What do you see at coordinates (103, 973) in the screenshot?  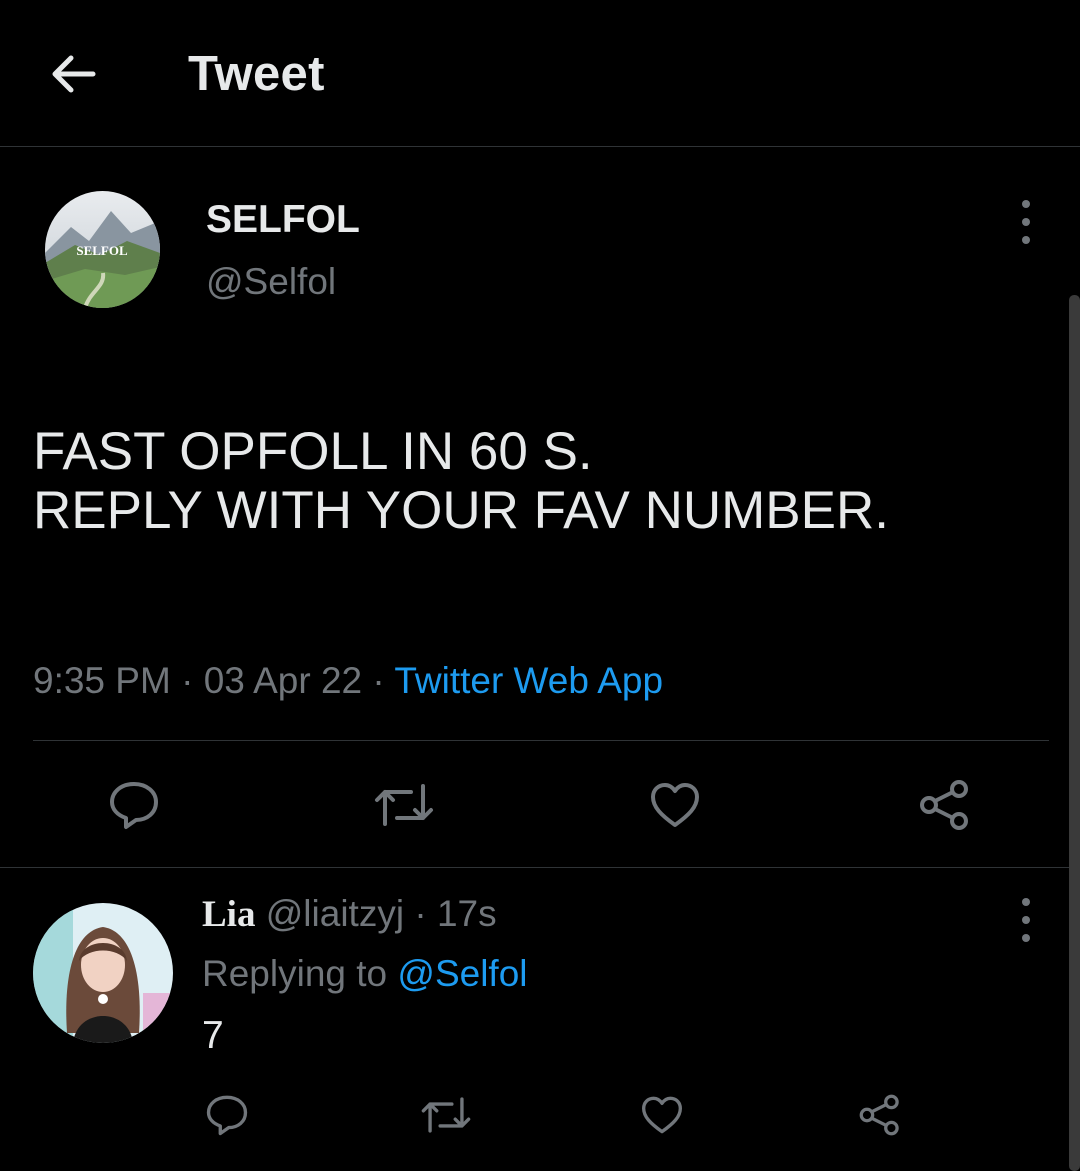 I see `reply-author-avatar` at bounding box center [103, 973].